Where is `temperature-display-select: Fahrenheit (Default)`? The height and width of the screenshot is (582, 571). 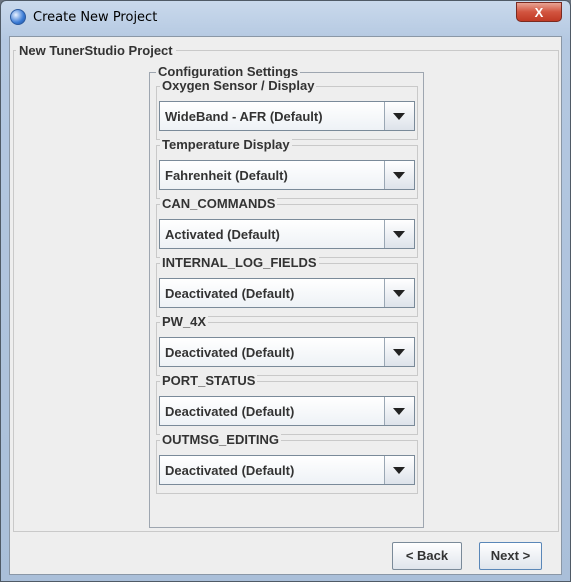 temperature-display-select: Fahrenheit (Default) is located at coordinates (287, 175).